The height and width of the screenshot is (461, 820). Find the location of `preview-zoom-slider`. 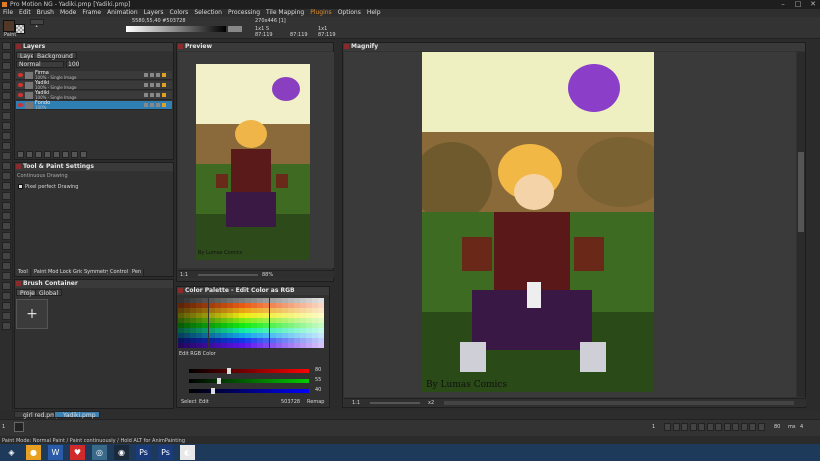

preview-zoom-slider is located at coordinates (228, 275).